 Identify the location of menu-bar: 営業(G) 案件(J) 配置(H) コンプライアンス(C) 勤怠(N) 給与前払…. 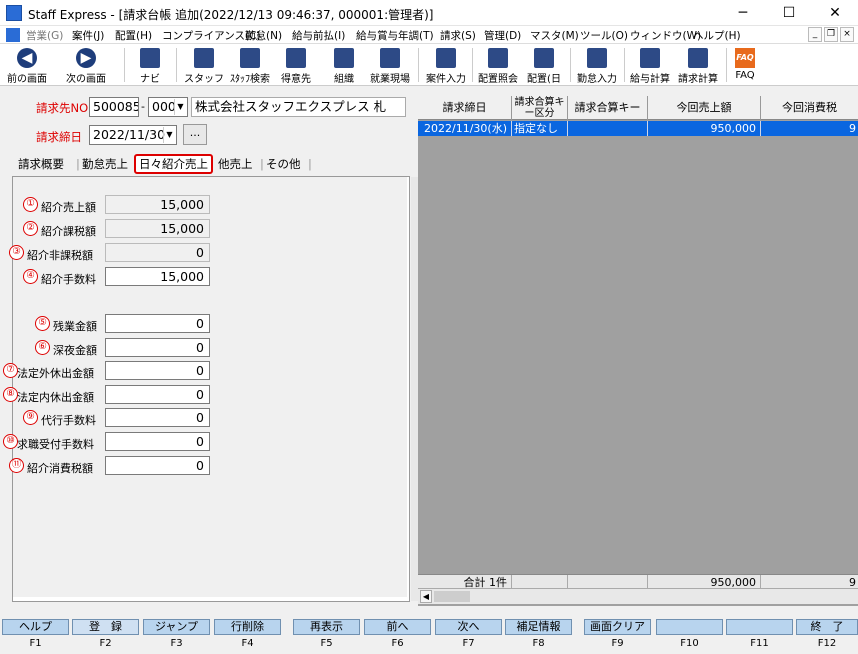
(429, 35).